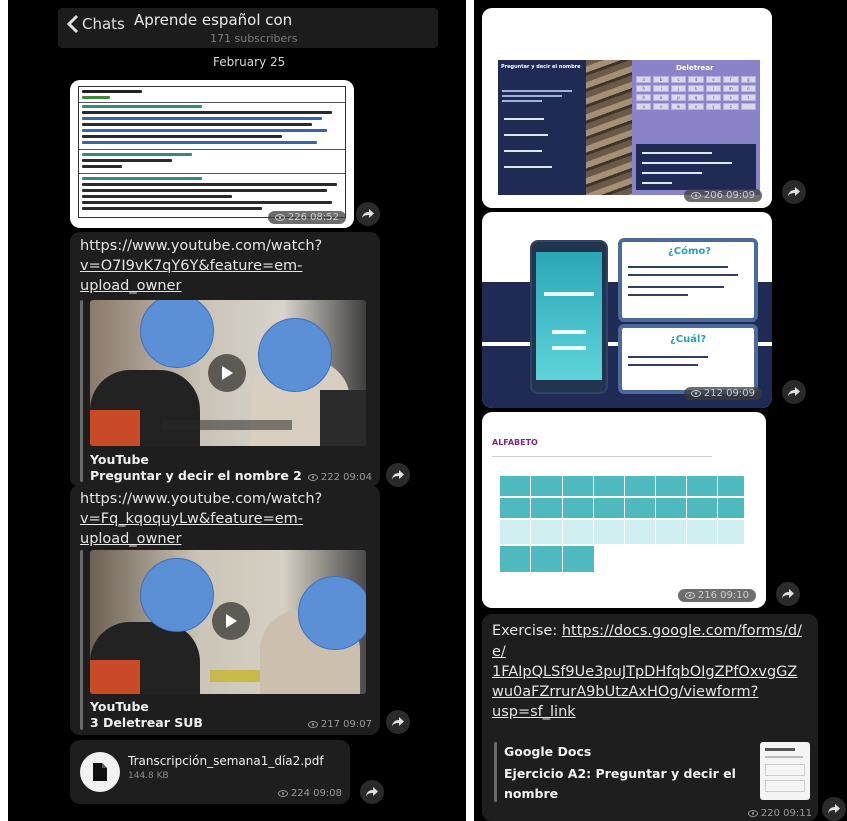  I want to click on file-icon, so click(100, 772).